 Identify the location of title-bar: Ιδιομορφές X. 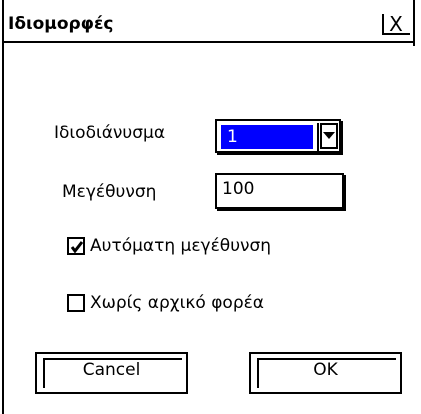
(208, 24).